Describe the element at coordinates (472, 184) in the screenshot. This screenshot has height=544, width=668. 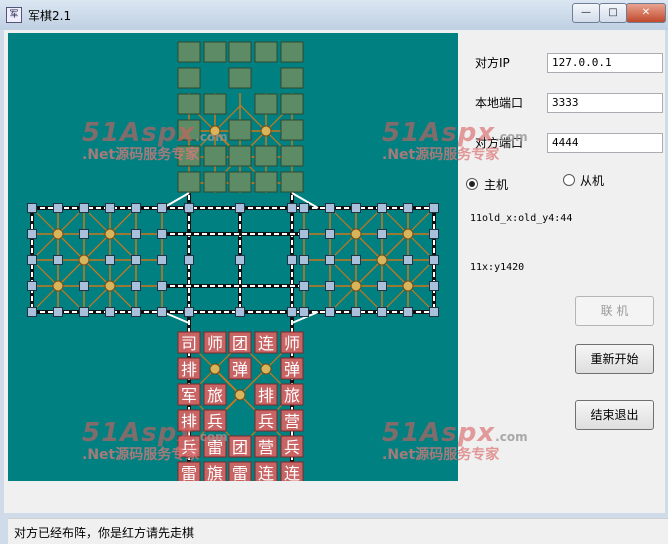
I see `host-radio` at that location.